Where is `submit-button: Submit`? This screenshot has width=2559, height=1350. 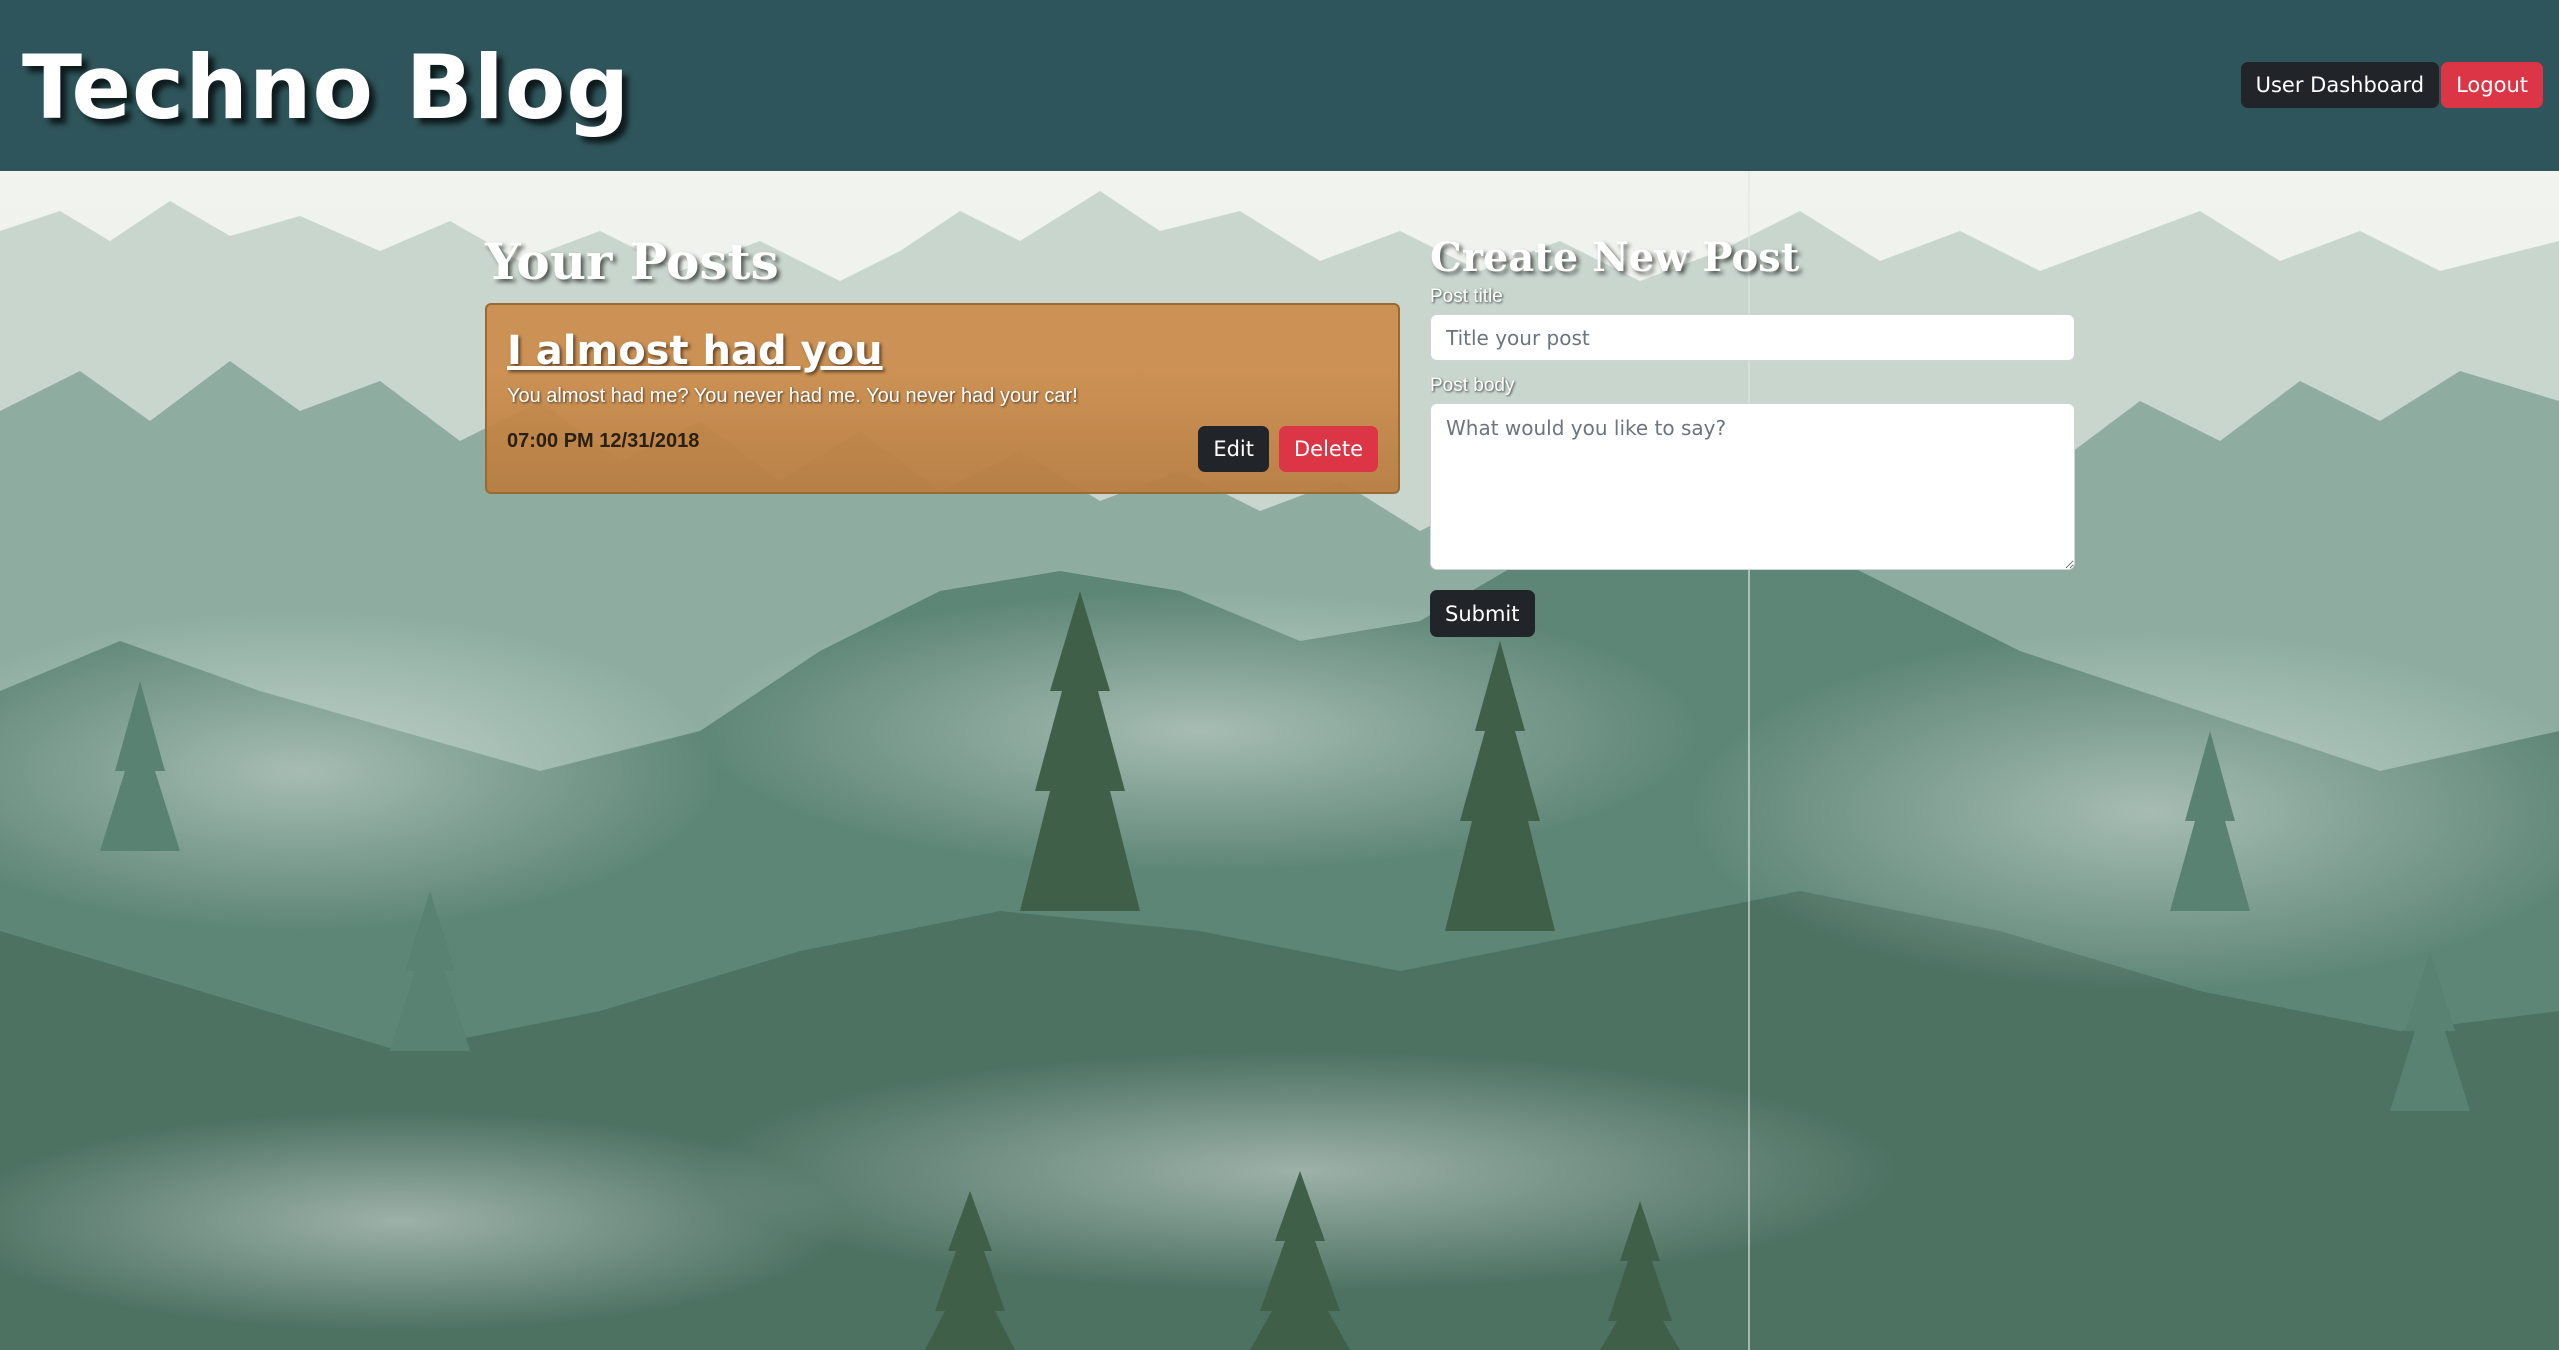
submit-button: Submit is located at coordinates (1482, 613).